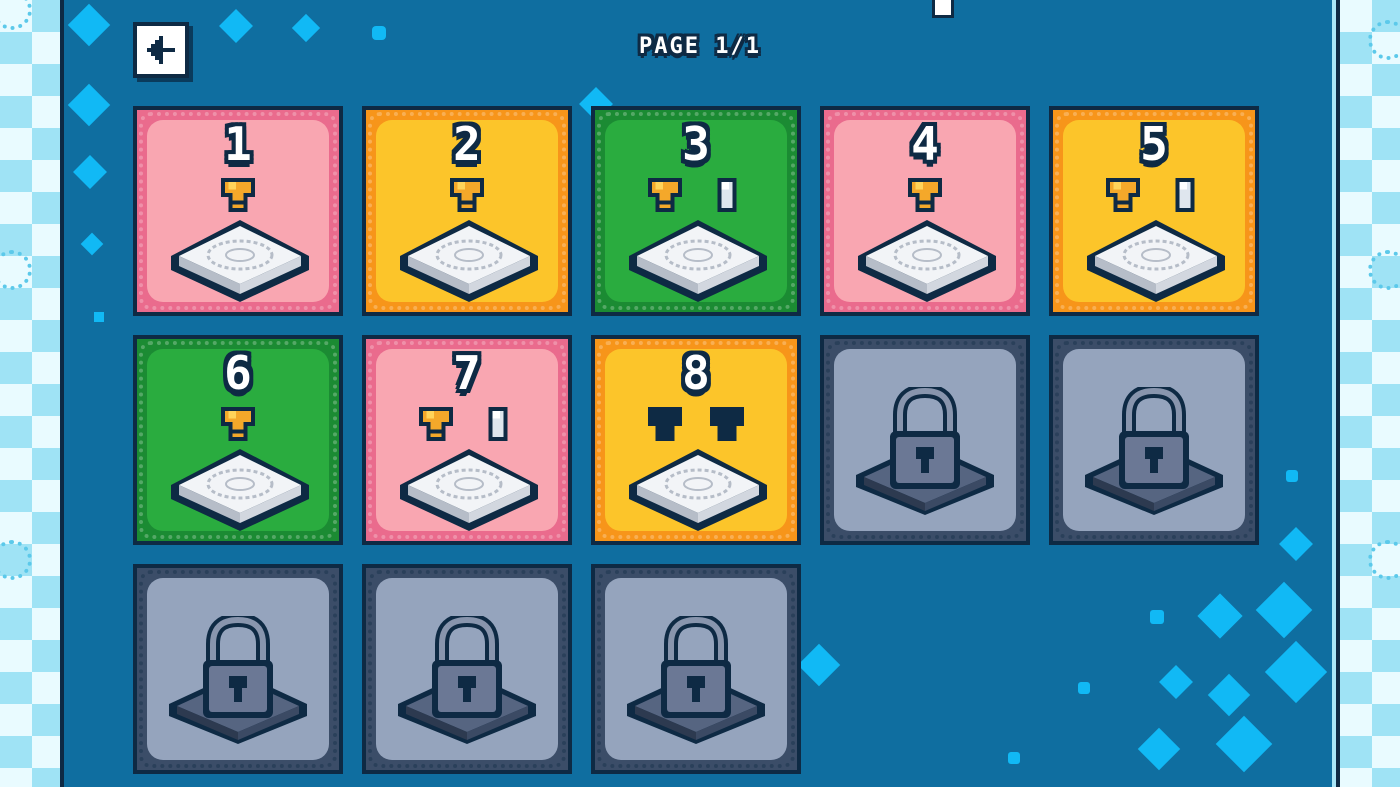 The width and height of the screenshot is (1400, 787). What do you see at coordinates (700, 46) in the screenshot?
I see `page-indicator: PAGE 1/1` at bounding box center [700, 46].